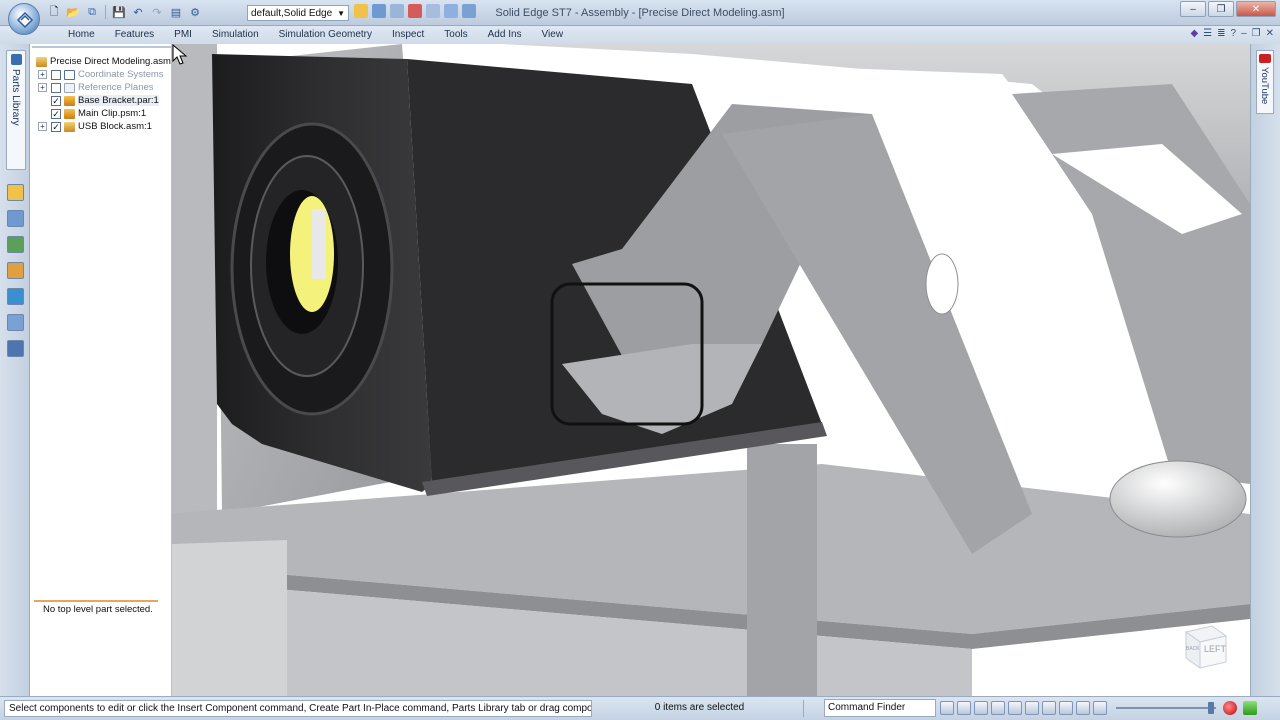 Image resolution: width=1280 pixels, height=720 pixels. What do you see at coordinates (292, 13) in the screenshot?
I see `environment-value: default,Solid Edge` at bounding box center [292, 13].